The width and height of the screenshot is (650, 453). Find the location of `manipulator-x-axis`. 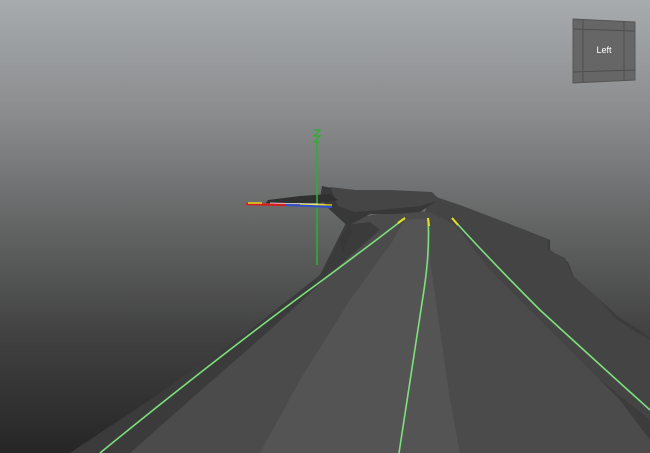

manipulator-x-axis is located at coordinates (265, 204).